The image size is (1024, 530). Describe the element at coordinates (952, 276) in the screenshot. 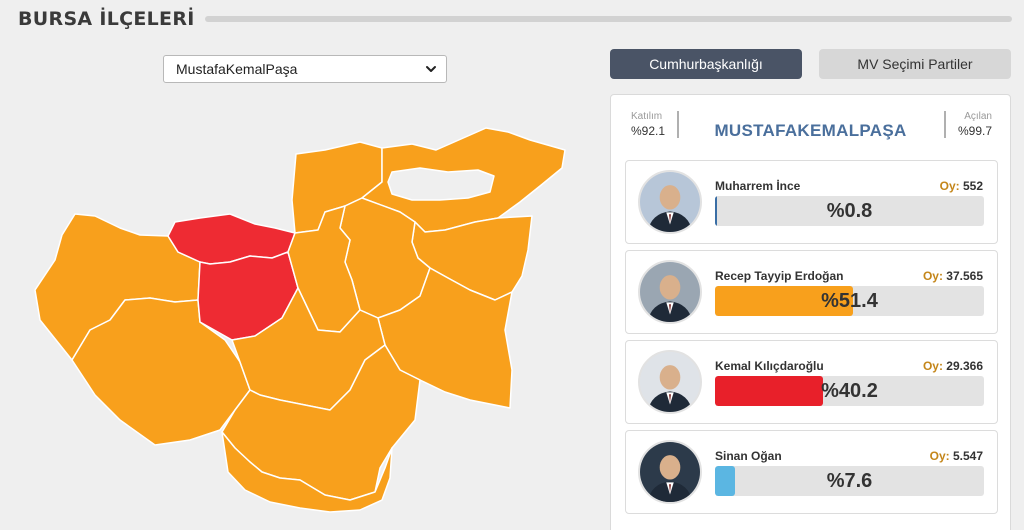

I see `candidate-votes: Oy: 37.565` at that location.